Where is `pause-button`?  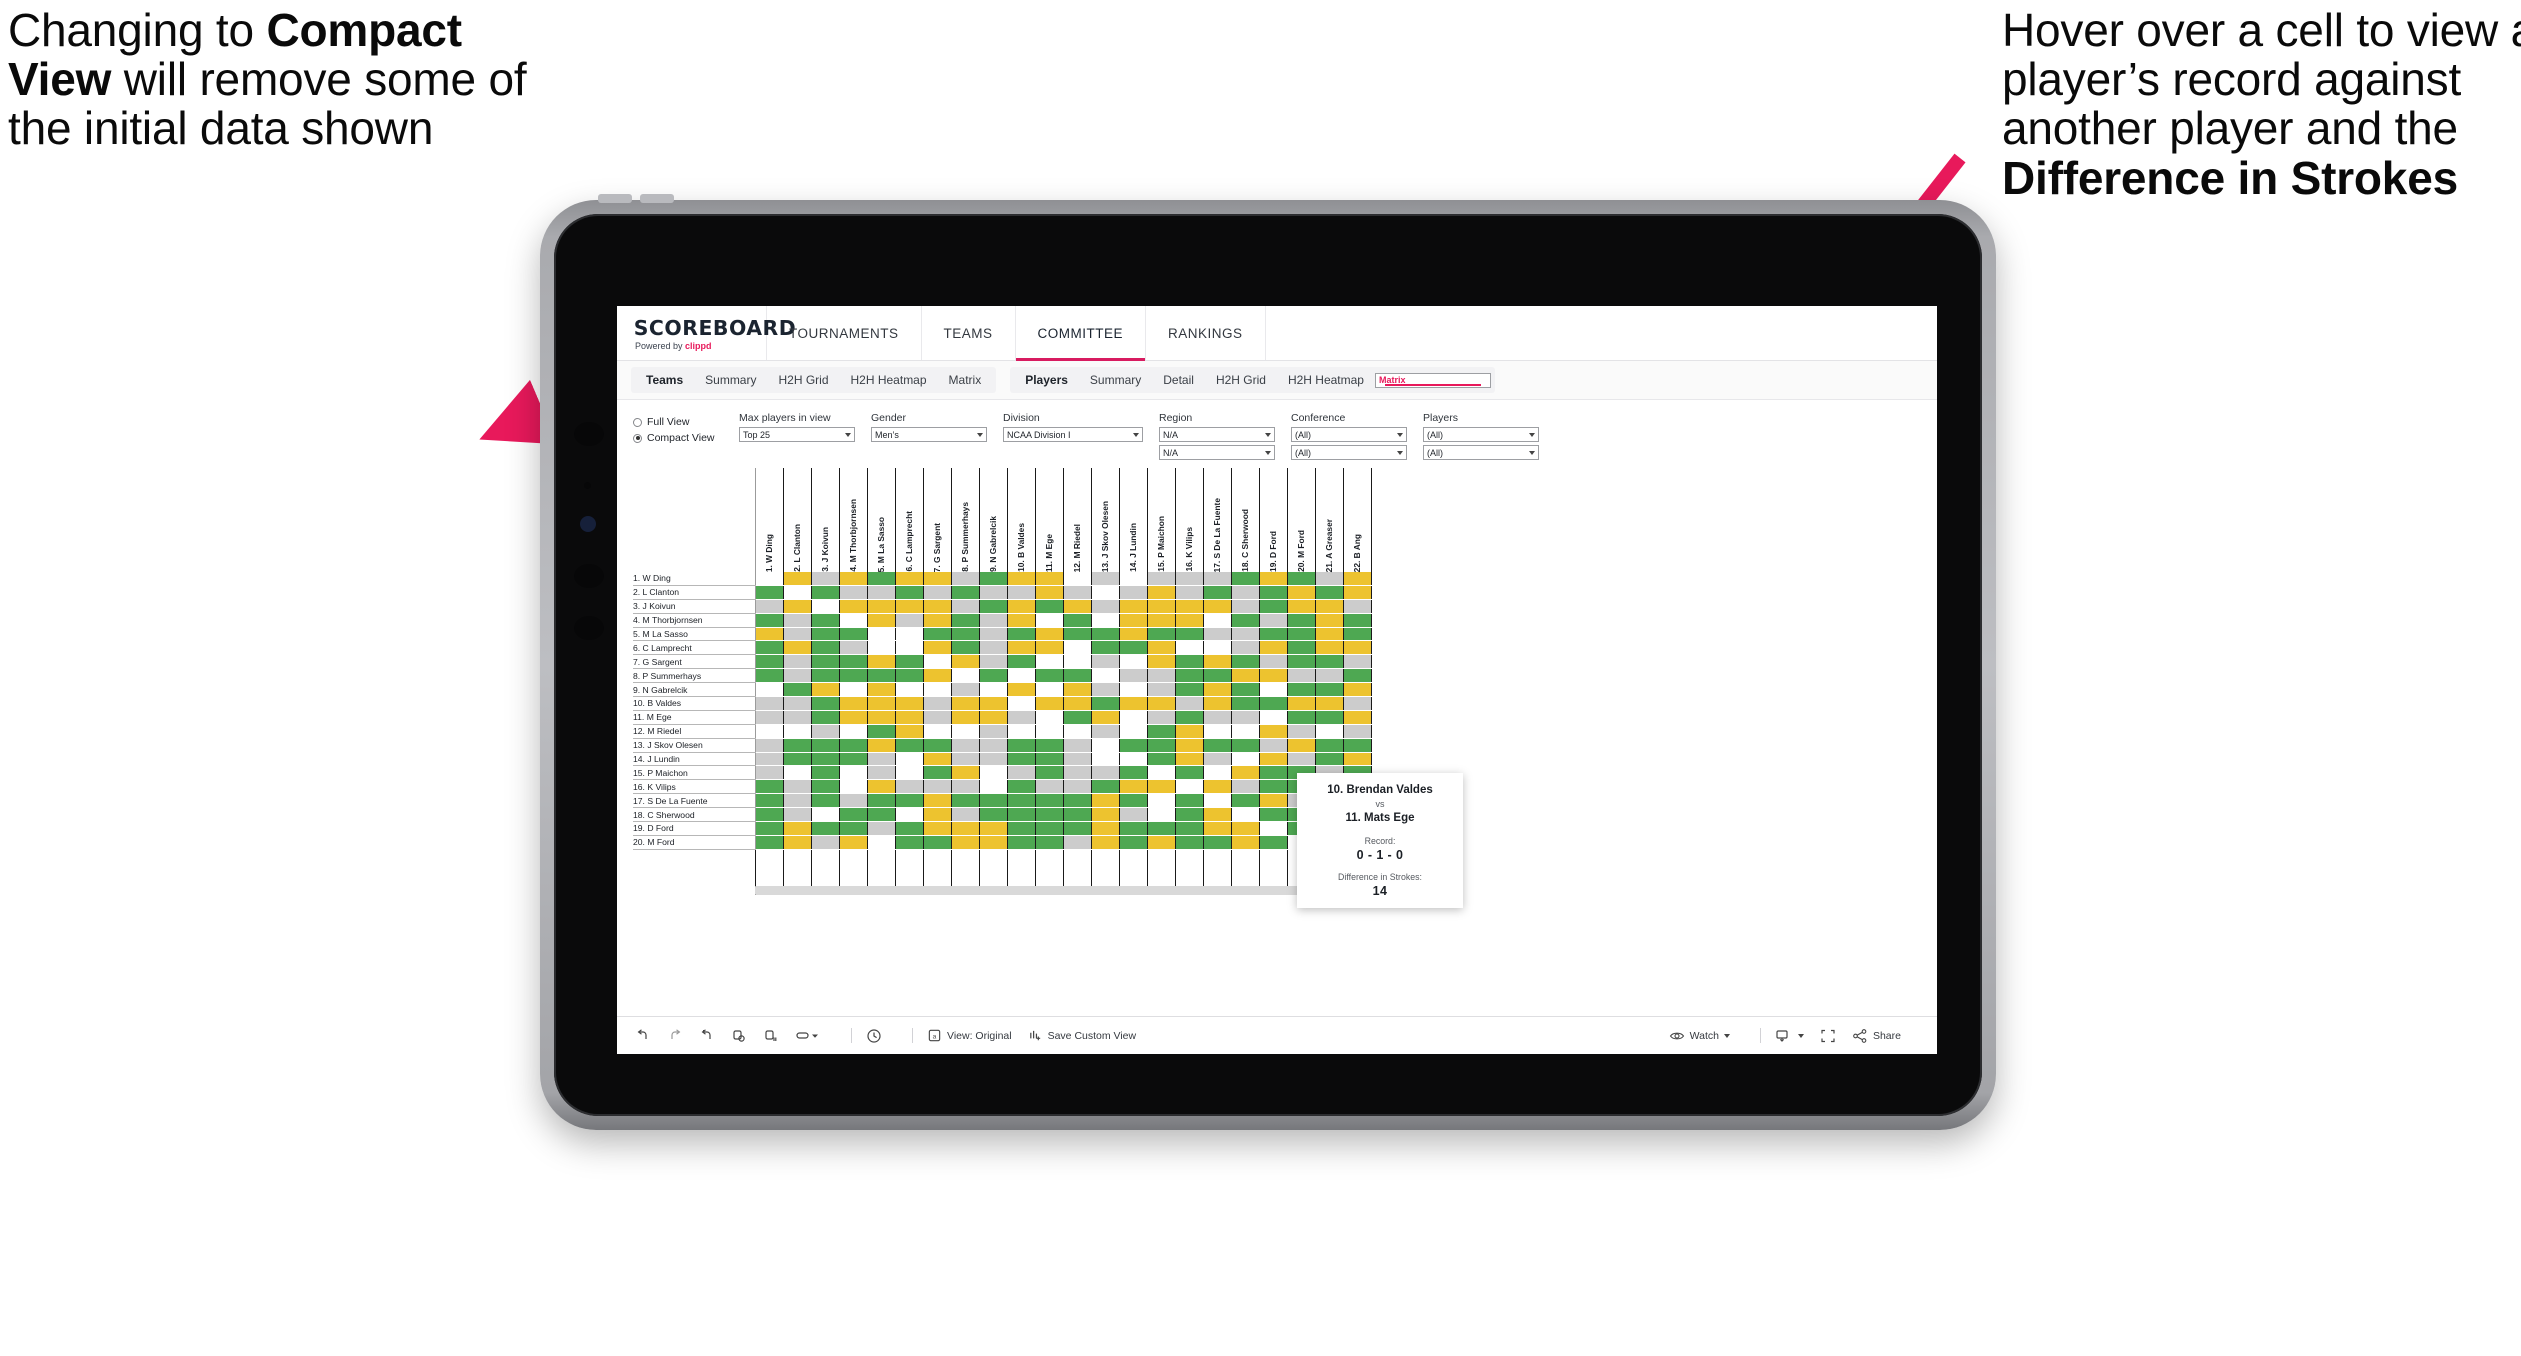
pause-button is located at coordinates (771, 1036).